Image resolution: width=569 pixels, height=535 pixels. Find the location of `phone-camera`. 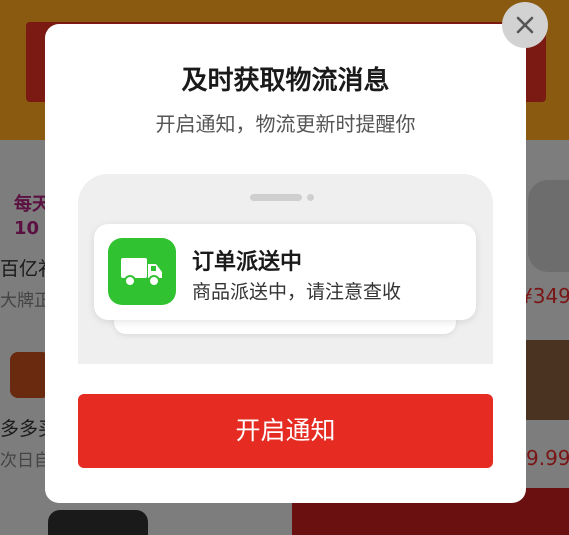

phone-camera is located at coordinates (310, 197).